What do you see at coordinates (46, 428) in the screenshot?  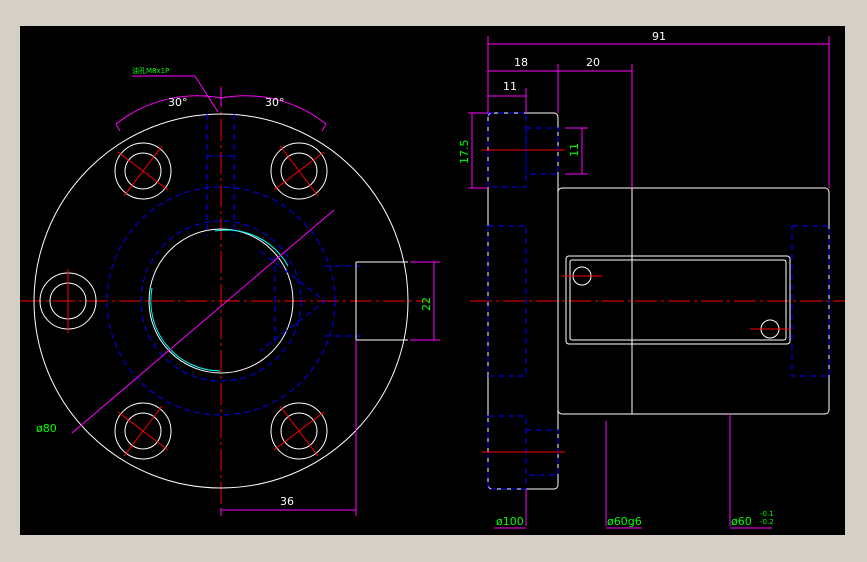 I see `pcd-label: ø80` at bounding box center [46, 428].